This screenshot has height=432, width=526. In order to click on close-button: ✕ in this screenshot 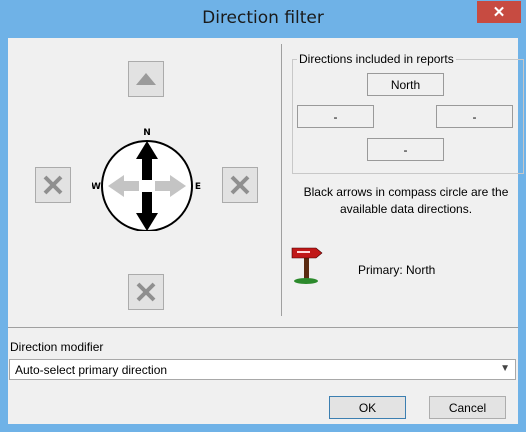, I will do `click(499, 12)`.